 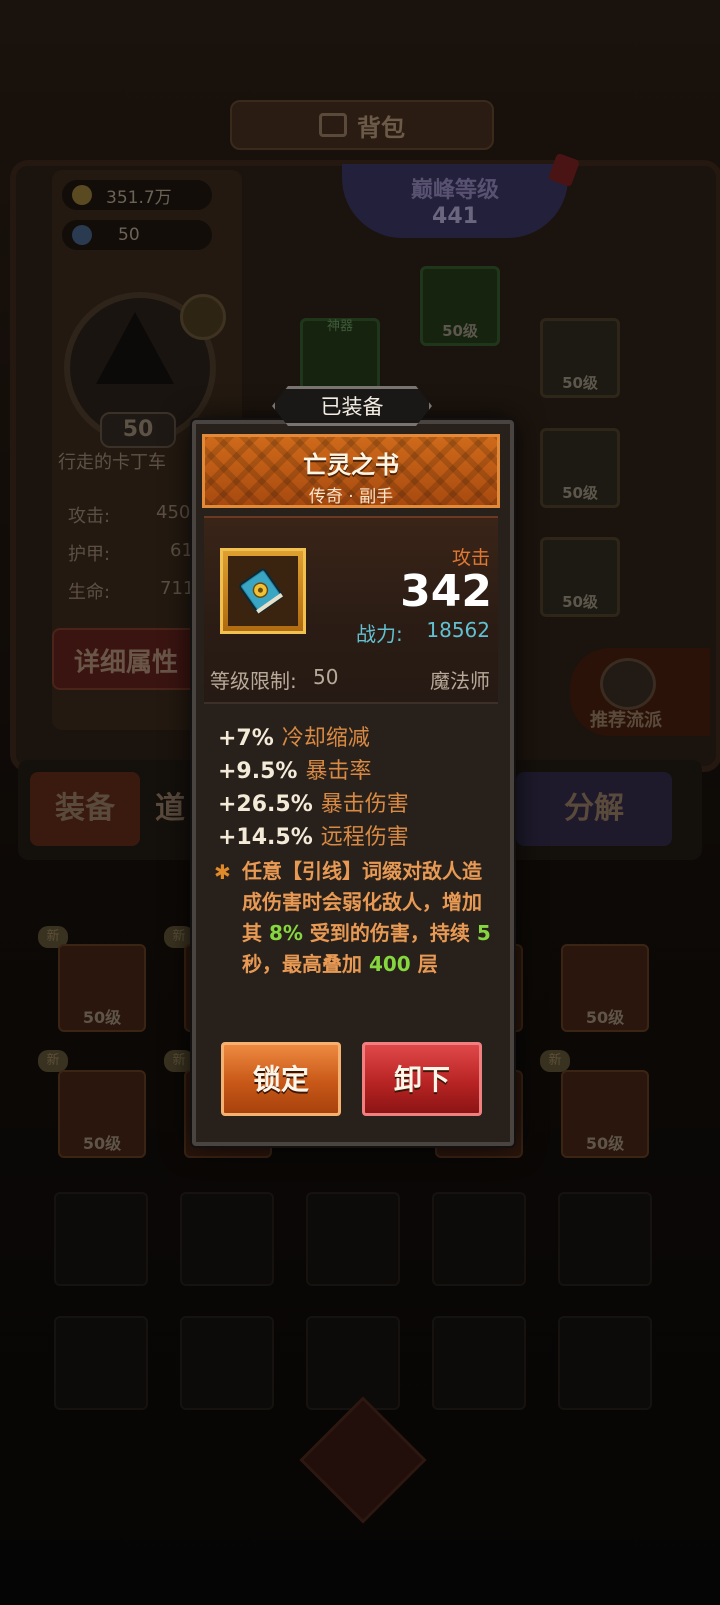 What do you see at coordinates (265, 837) in the screenshot?
I see `bonus-stat-value: +14.5%` at bounding box center [265, 837].